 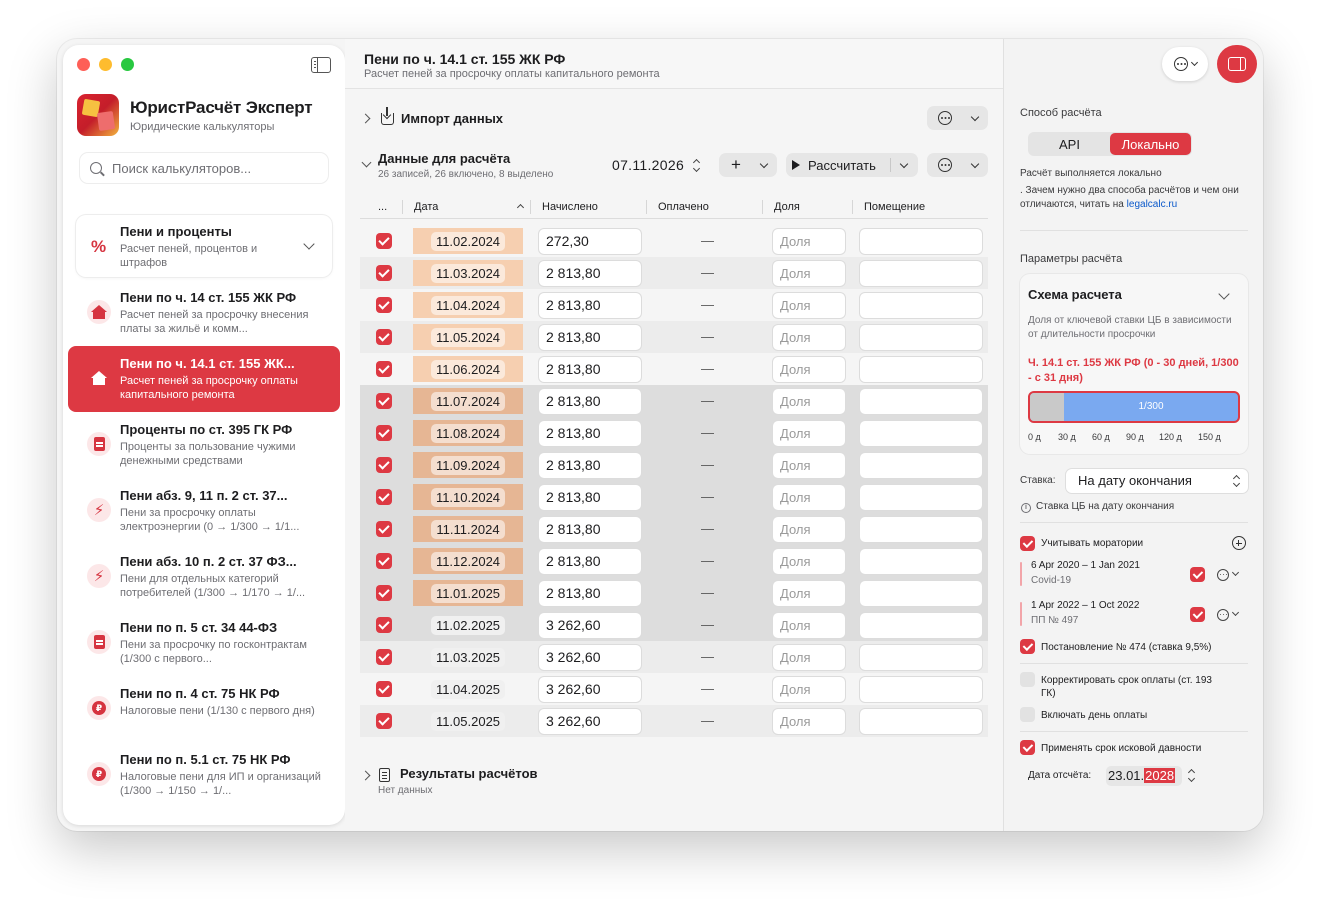 What do you see at coordinates (468, 433) in the screenshot?
I see `row-date-cell: 11.08.2024` at bounding box center [468, 433].